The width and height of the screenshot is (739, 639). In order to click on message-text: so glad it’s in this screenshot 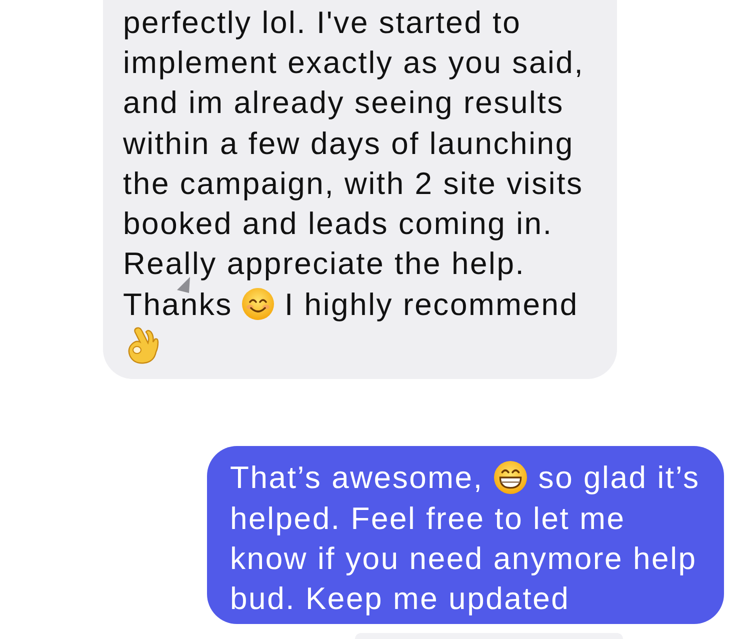, I will do `click(619, 478)`.